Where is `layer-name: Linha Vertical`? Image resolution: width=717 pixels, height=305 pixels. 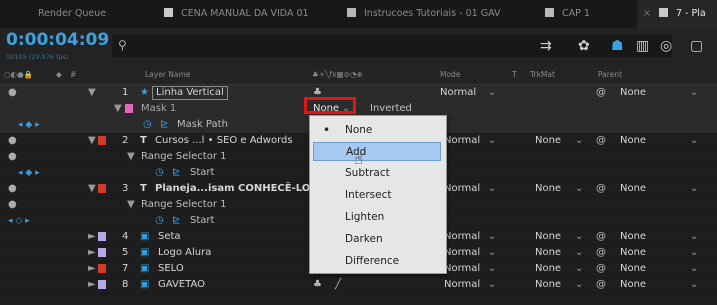 layer-name: Linha Vertical is located at coordinates (190, 93).